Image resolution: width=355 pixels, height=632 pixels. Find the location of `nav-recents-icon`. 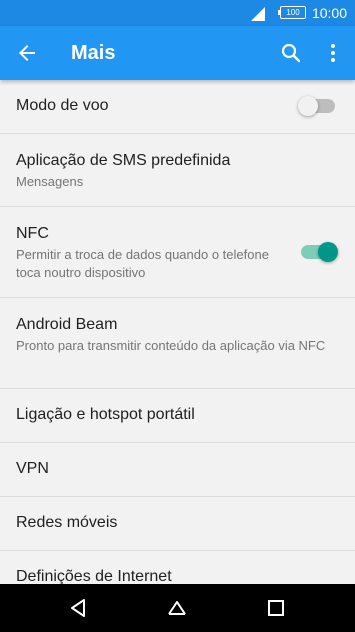

nav-recents-icon is located at coordinates (276, 608).